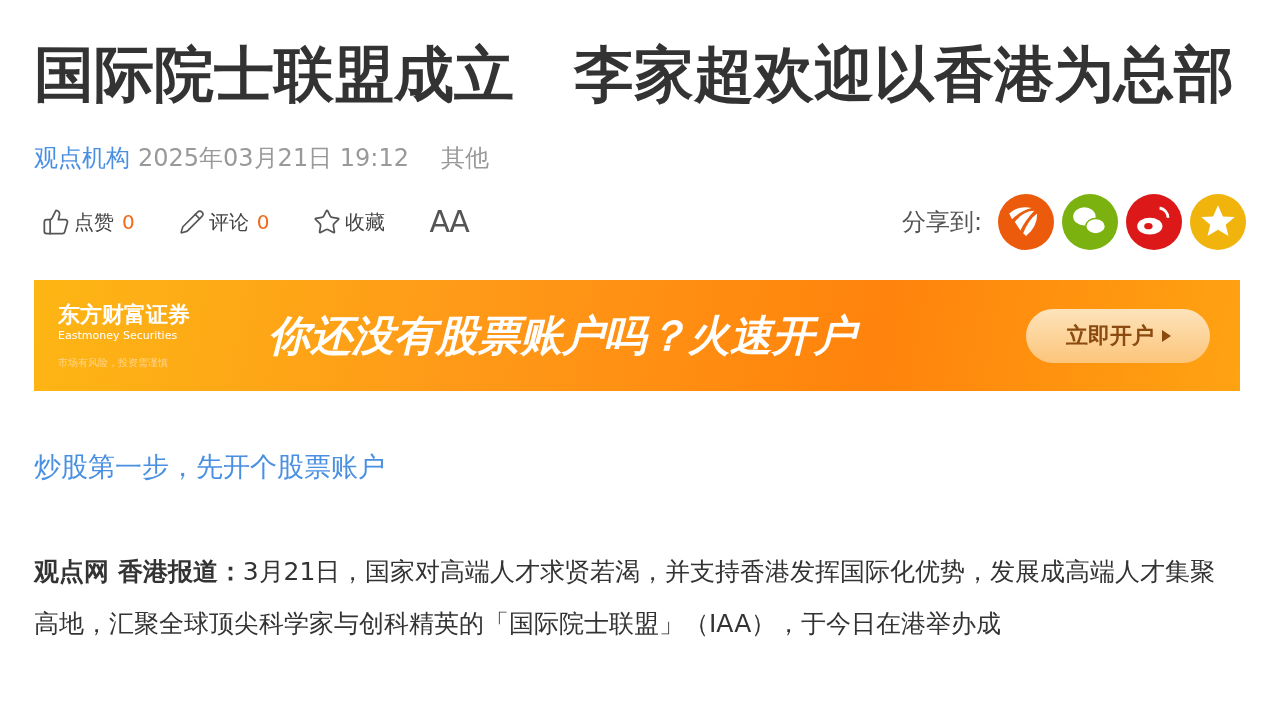 The image size is (1280, 720). What do you see at coordinates (1090, 222) in the screenshot?
I see `chat-bubbles-icon` at bounding box center [1090, 222].